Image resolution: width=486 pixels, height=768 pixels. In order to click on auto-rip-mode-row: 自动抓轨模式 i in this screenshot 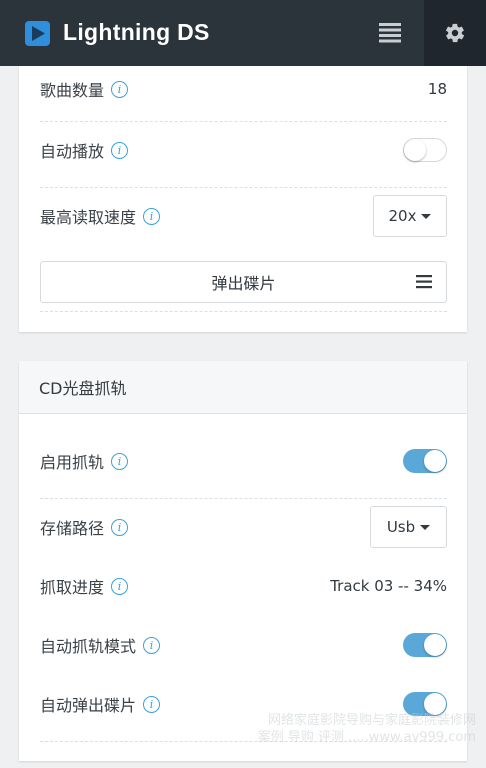, I will do `click(243, 645)`.